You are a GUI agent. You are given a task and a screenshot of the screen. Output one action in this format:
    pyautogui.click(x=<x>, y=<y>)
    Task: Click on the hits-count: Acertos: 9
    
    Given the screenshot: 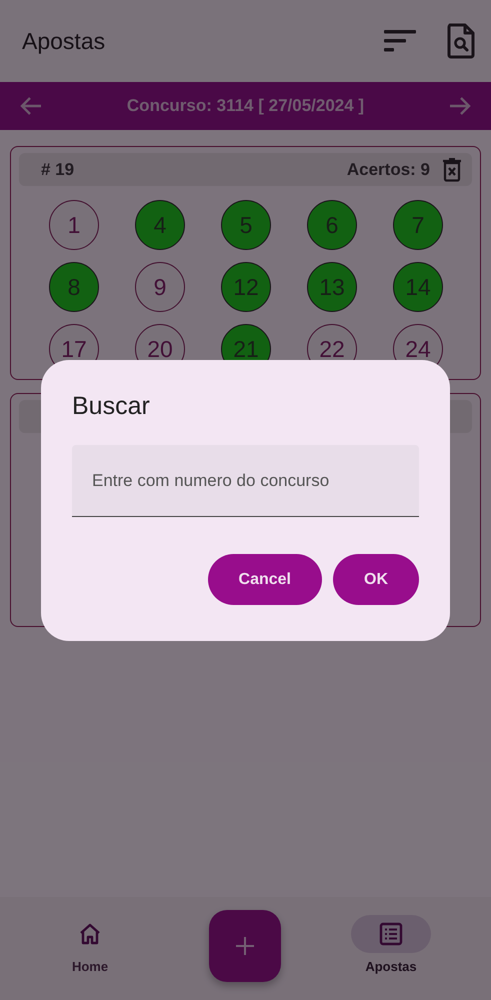 What is the action you would take?
    pyautogui.click(x=388, y=170)
    